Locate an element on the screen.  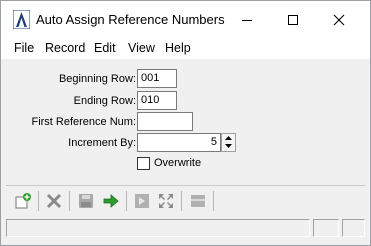
save-icon is located at coordinates (86, 201).